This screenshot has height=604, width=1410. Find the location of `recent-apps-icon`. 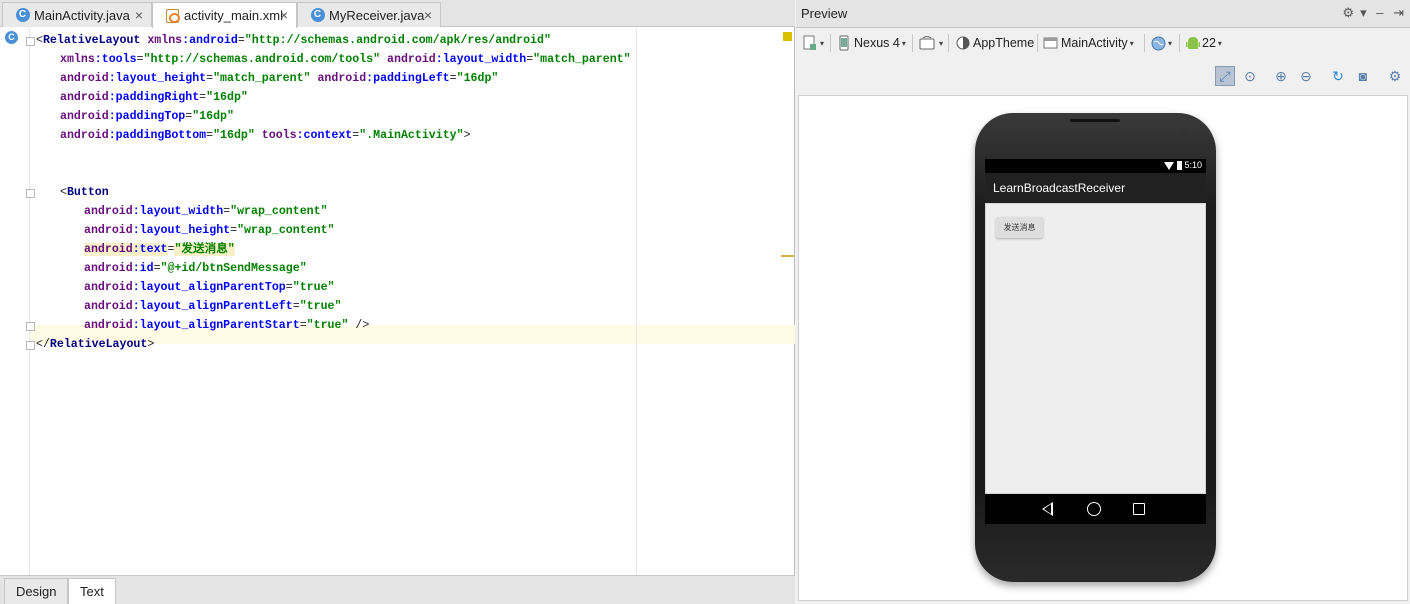

recent-apps-icon is located at coordinates (1139, 509).